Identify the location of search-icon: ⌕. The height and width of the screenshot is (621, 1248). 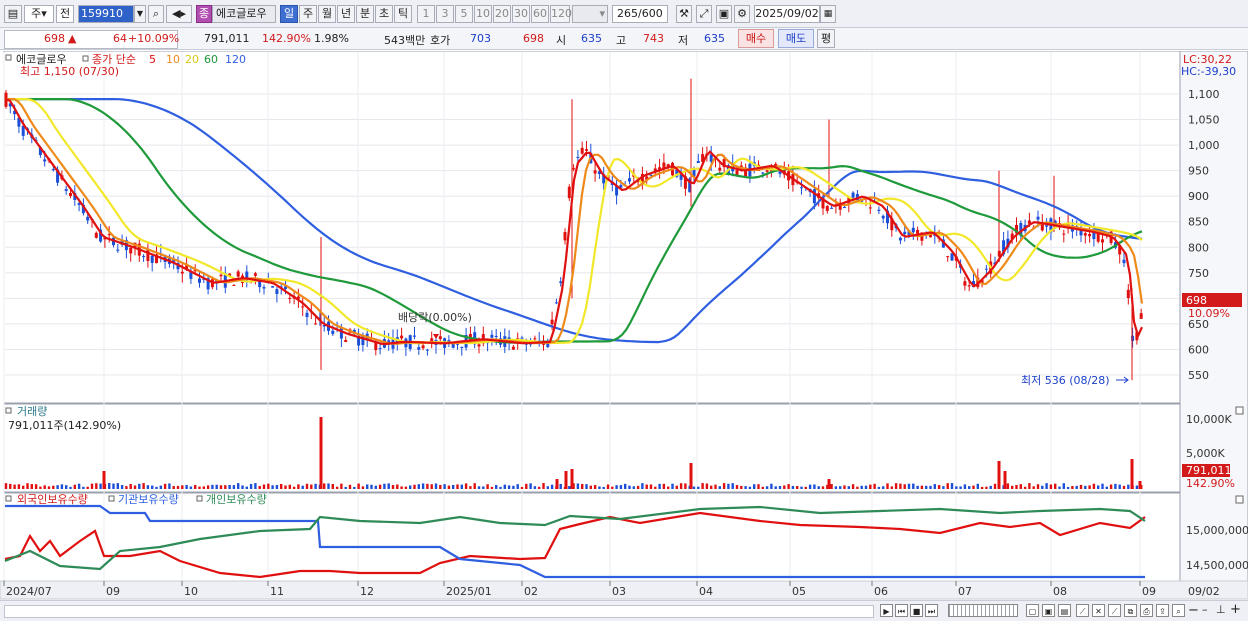
(156, 14).